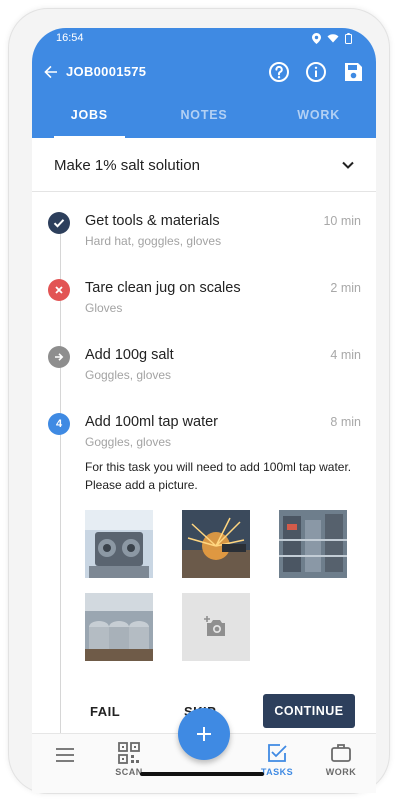  Describe the element at coordinates (59, 223) in the screenshot. I see `check-icon` at that location.